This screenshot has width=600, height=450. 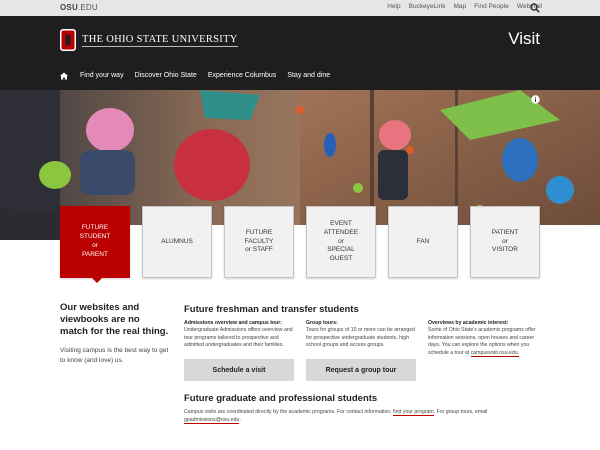 I want to click on academic-interest-heading: Overviews by academic interest:, so click(x=468, y=323).